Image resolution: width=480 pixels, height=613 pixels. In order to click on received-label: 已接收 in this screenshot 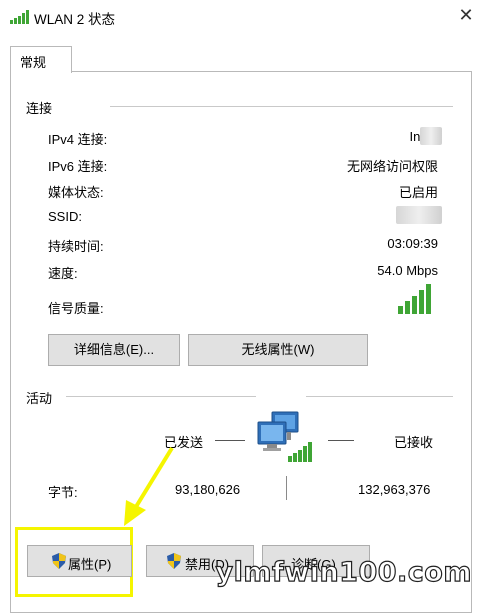, I will do `click(414, 442)`.